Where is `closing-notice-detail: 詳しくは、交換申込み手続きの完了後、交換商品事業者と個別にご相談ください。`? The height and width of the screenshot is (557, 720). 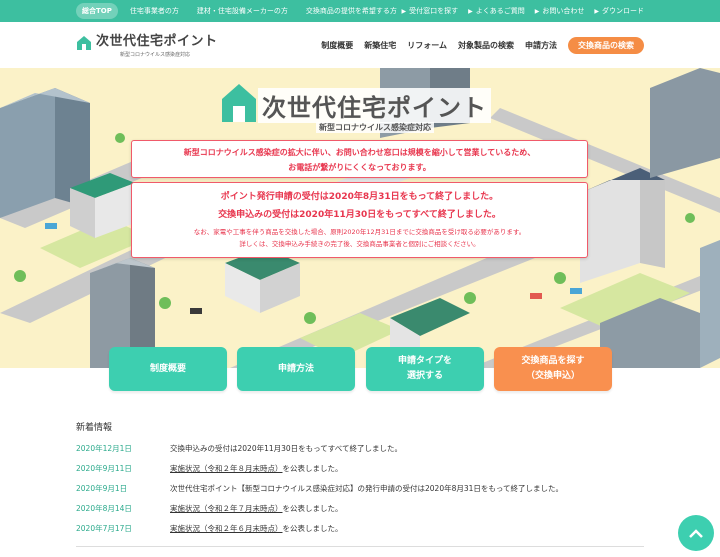 closing-notice-detail: 詳しくは、交換申込み手続きの完了後、交換商品事業者と個別にご相談ください。 is located at coordinates (359, 244).